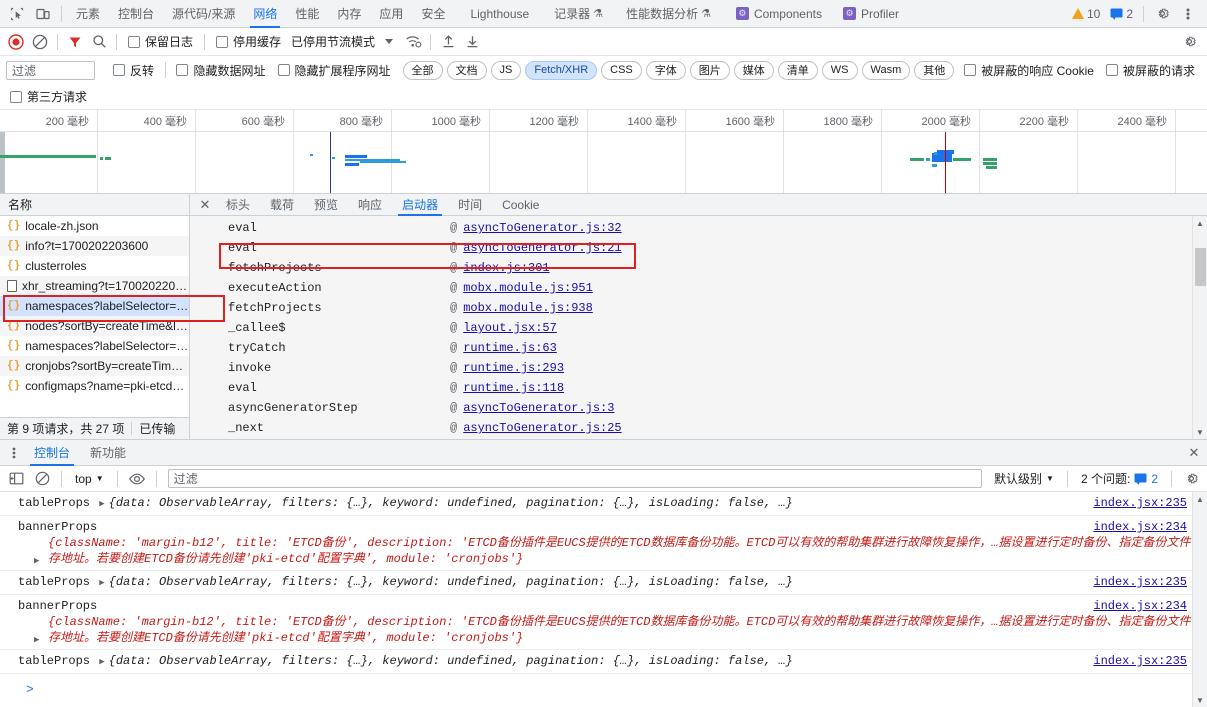 This screenshot has width=1207, height=707. Describe the element at coordinates (513, 388) in the screenshot. I see `stack-location-link: runtime.js:118` at that location.